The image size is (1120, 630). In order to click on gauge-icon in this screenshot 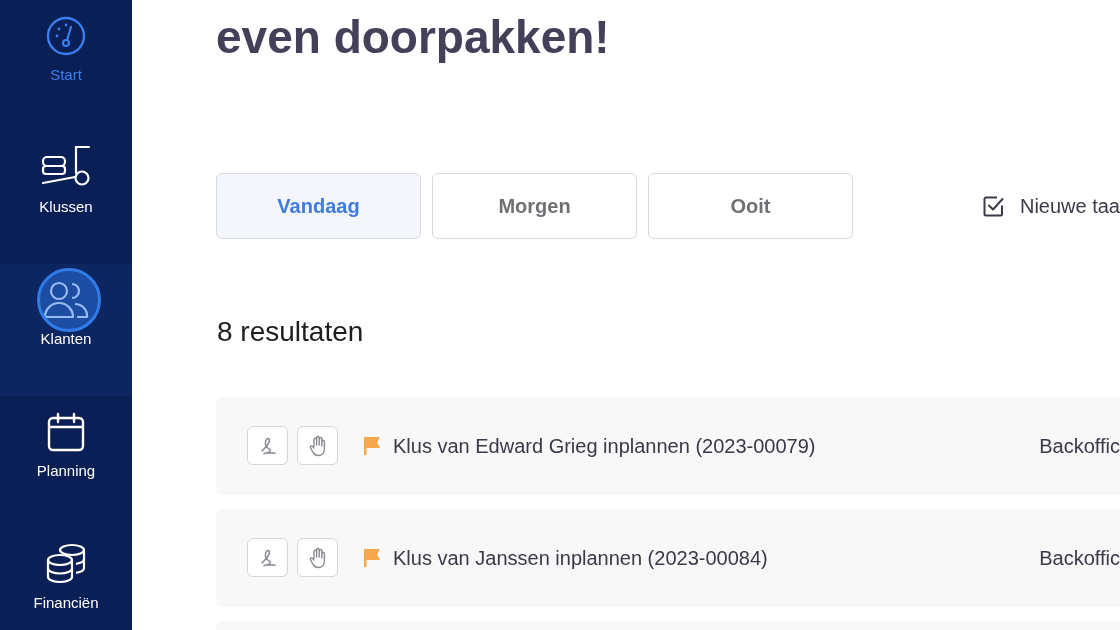, I will do `click(66, 36)`.